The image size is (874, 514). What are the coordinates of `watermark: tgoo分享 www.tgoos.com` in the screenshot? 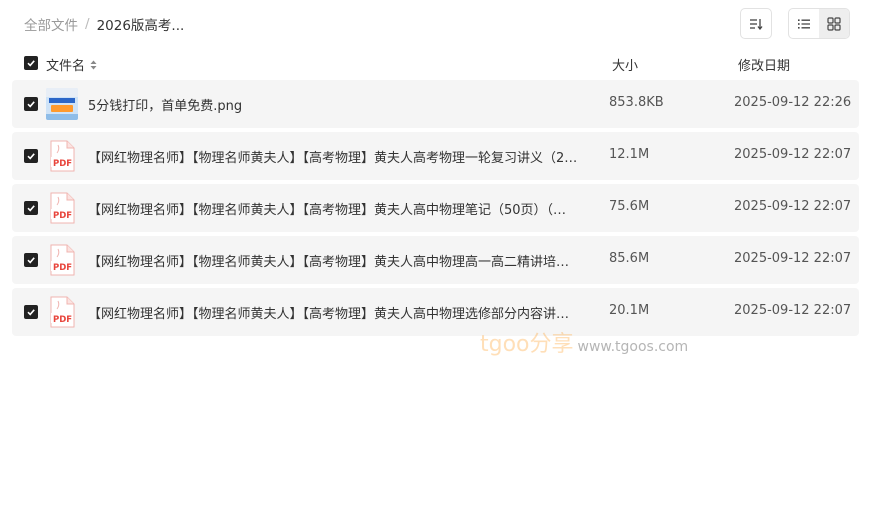 It's located at (584, 342).